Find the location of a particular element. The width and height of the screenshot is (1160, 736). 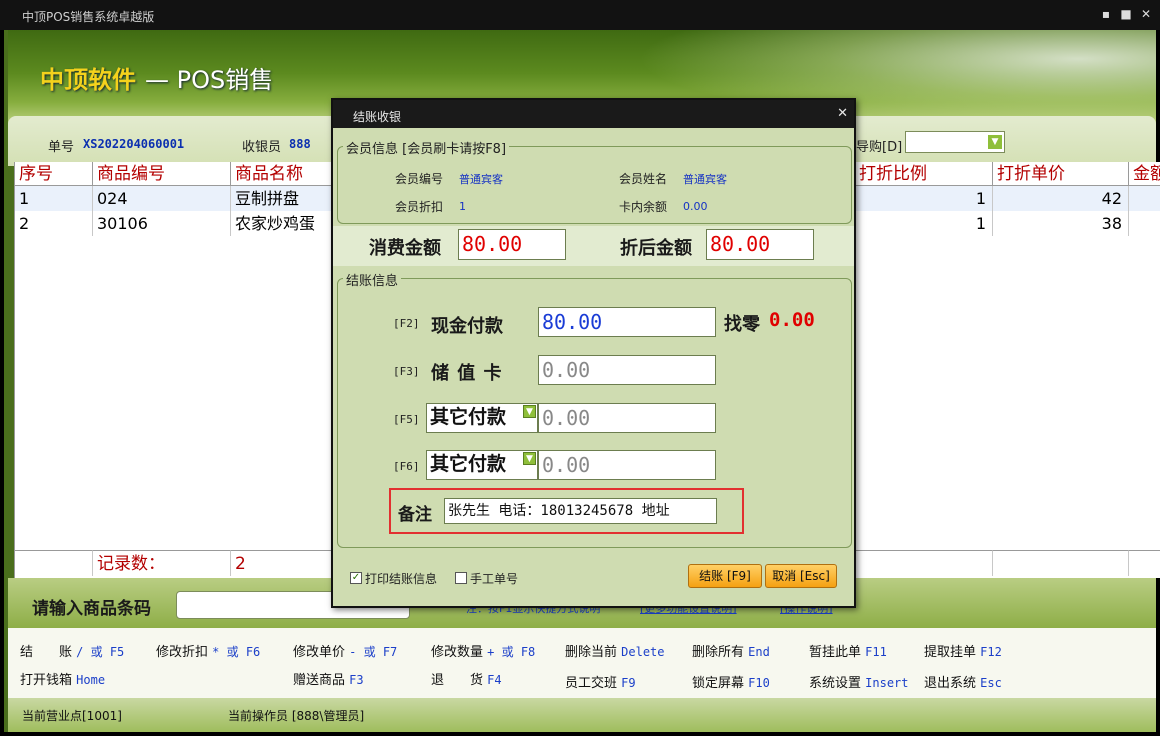

brand-subtitle: — POS销售 is located at coordinates (209, 80).